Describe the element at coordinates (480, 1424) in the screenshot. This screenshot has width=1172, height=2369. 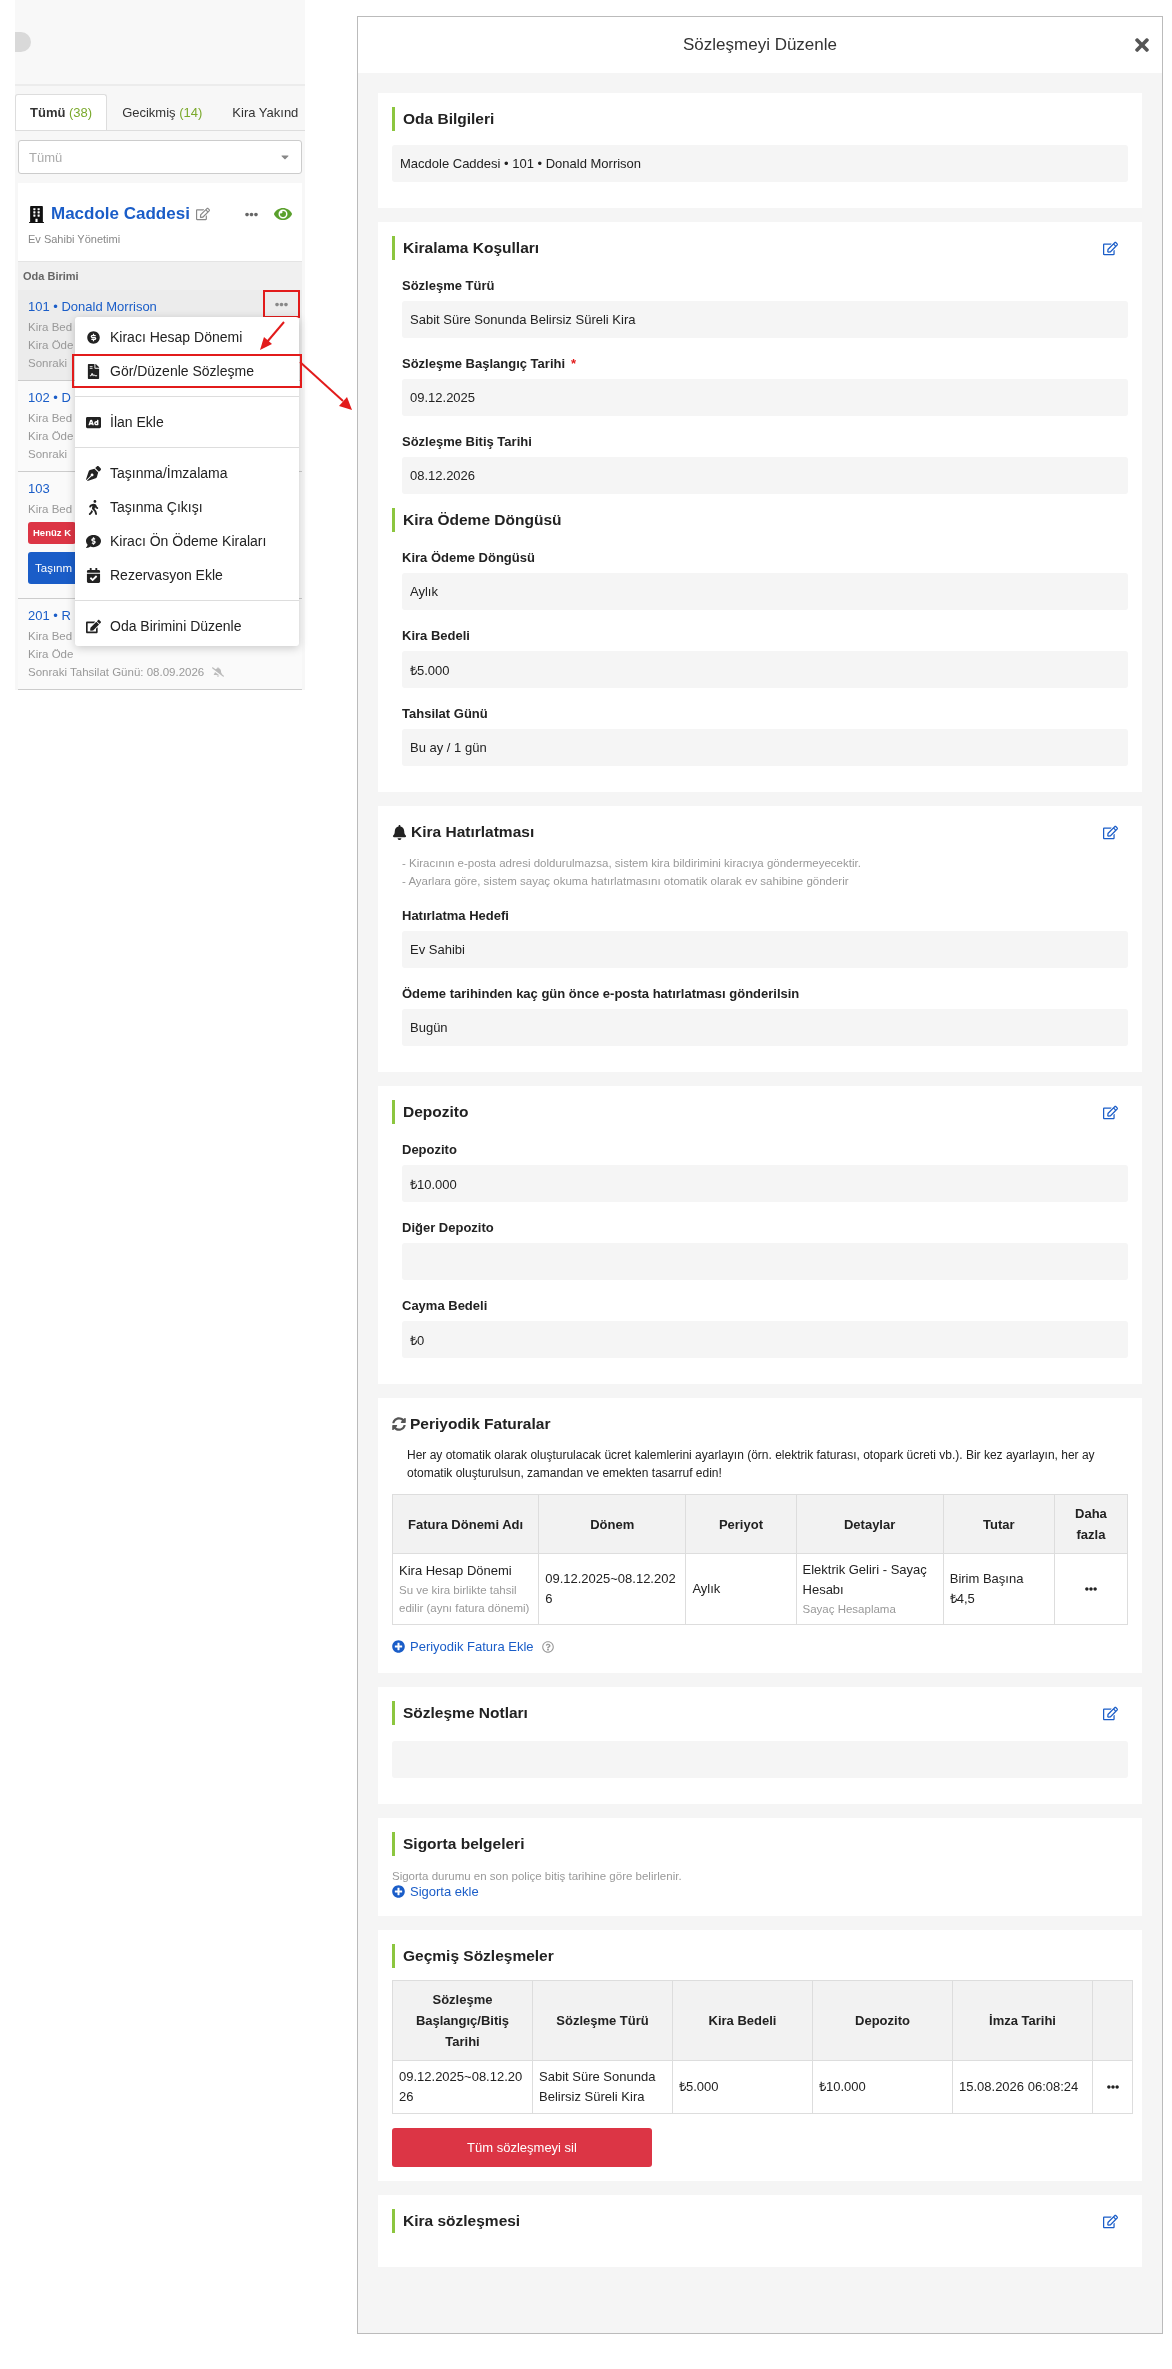
I see `section-title: Periyodik Faturalar` at that location.